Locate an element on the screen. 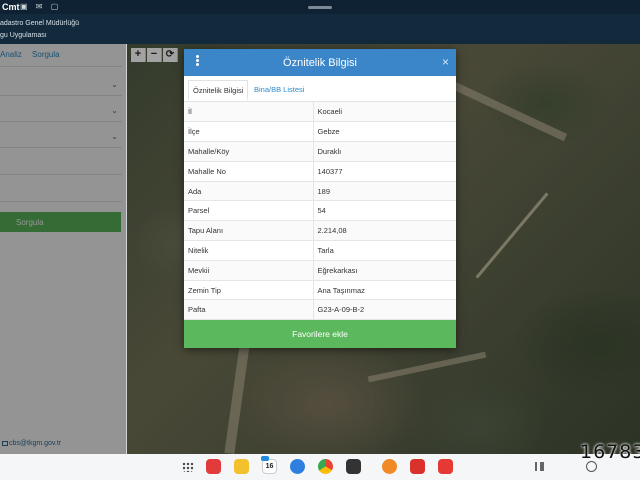  status-icons: ▣ ✉ ▢ is located at coordinates (41, 6).